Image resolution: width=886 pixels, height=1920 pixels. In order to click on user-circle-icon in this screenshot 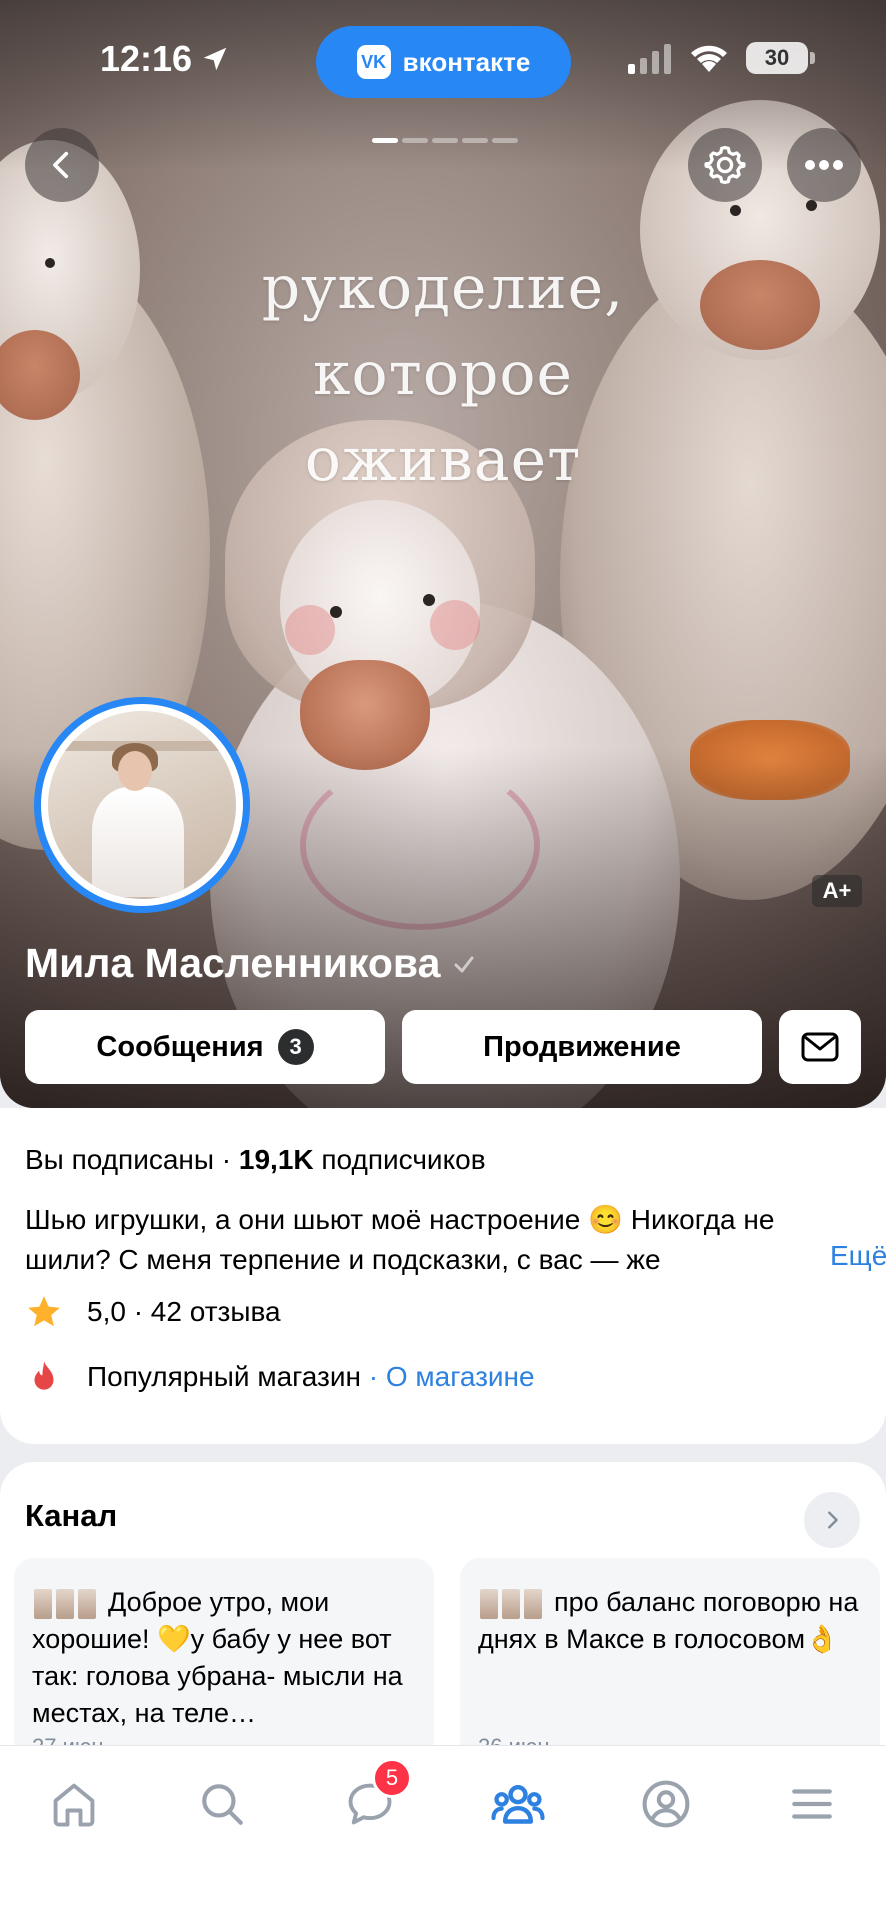, I will do `click(666, 1804)`.